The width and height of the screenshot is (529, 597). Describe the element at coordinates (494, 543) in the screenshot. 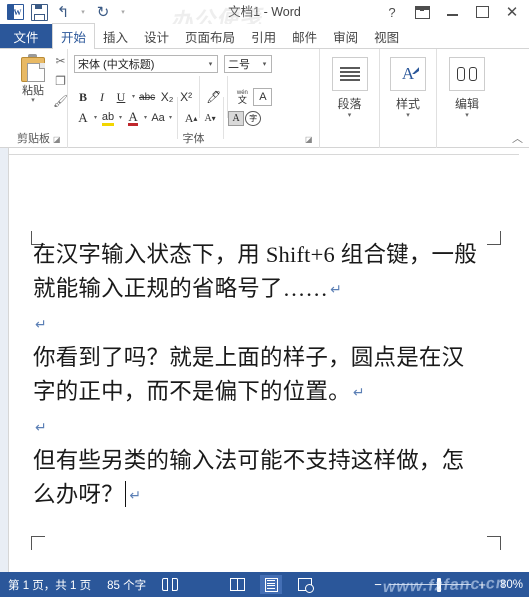

I see `text-boundary-mark-bottom-right` at that location.